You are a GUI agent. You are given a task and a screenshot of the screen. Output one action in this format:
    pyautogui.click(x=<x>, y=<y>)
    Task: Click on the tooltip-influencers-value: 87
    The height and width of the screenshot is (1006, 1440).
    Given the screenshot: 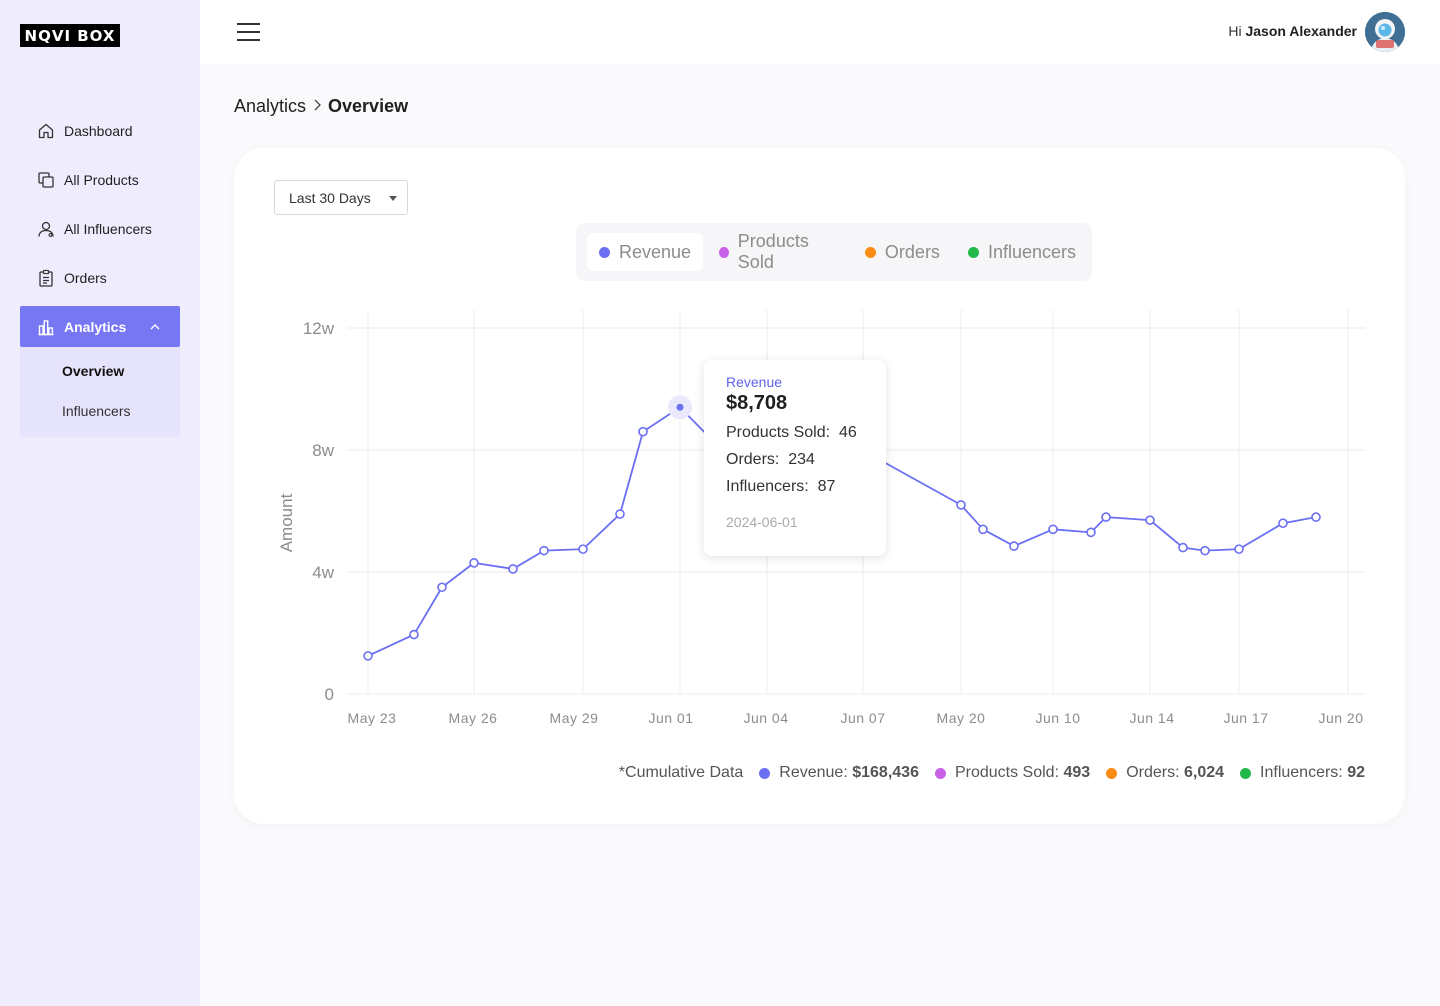 What is the action you would take?
    pyautogui.click(x=826, y=486)
    